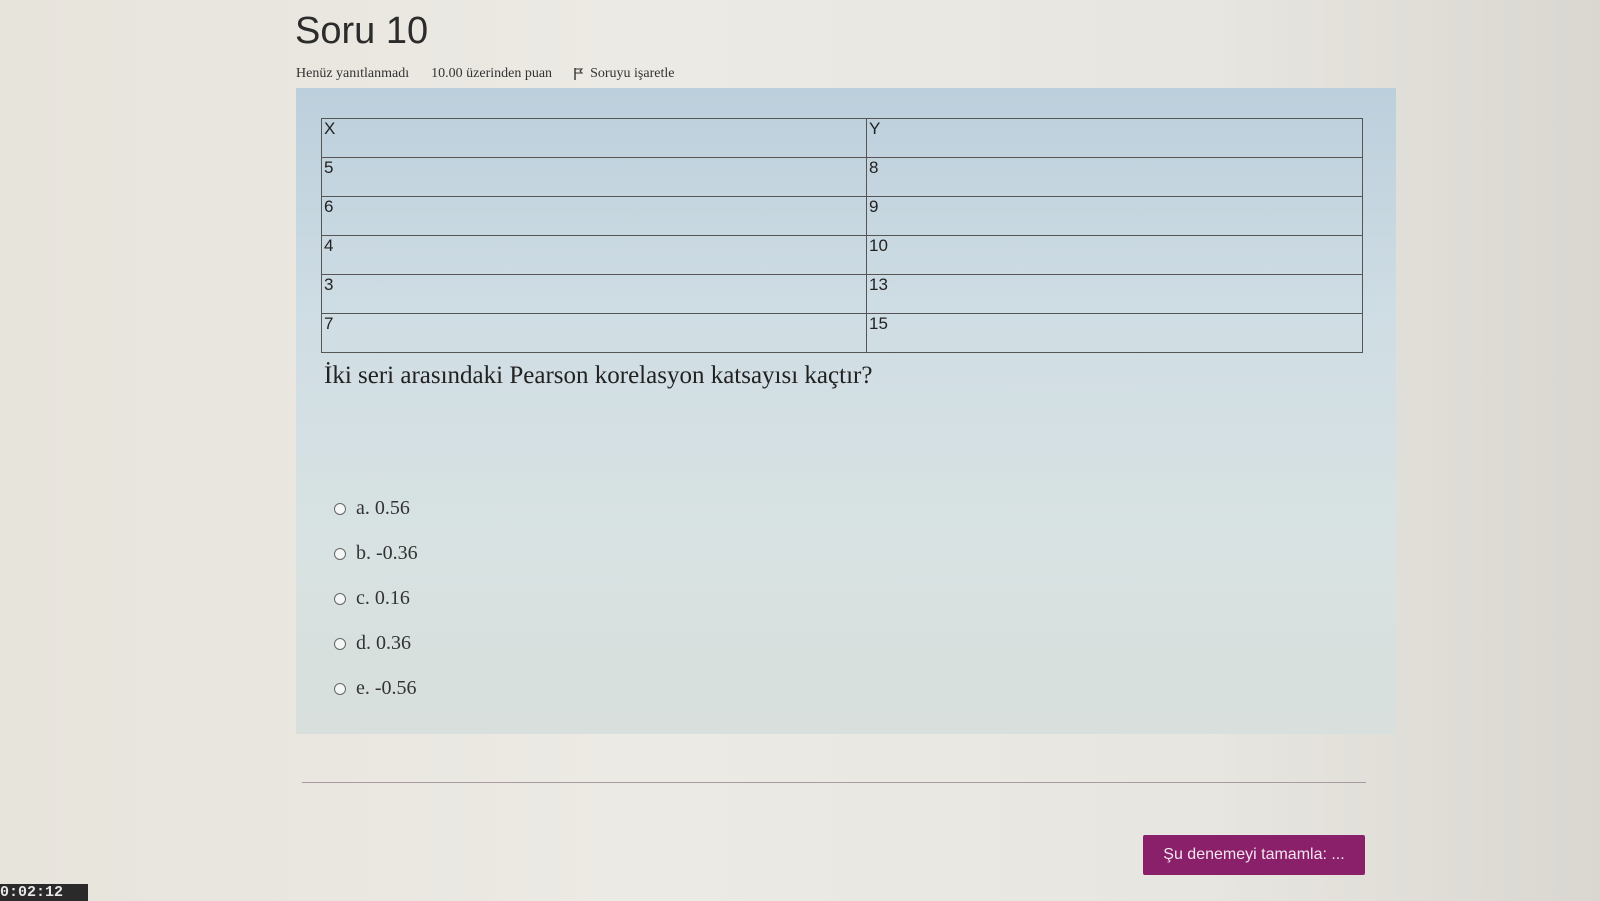 The width and height of the screenshot is (1600, 901). What do you see at coordinates (492, 73) in the screenshot?
I see `question-points: 10.00 üzerinden puan` at bounding box center [492, 73].